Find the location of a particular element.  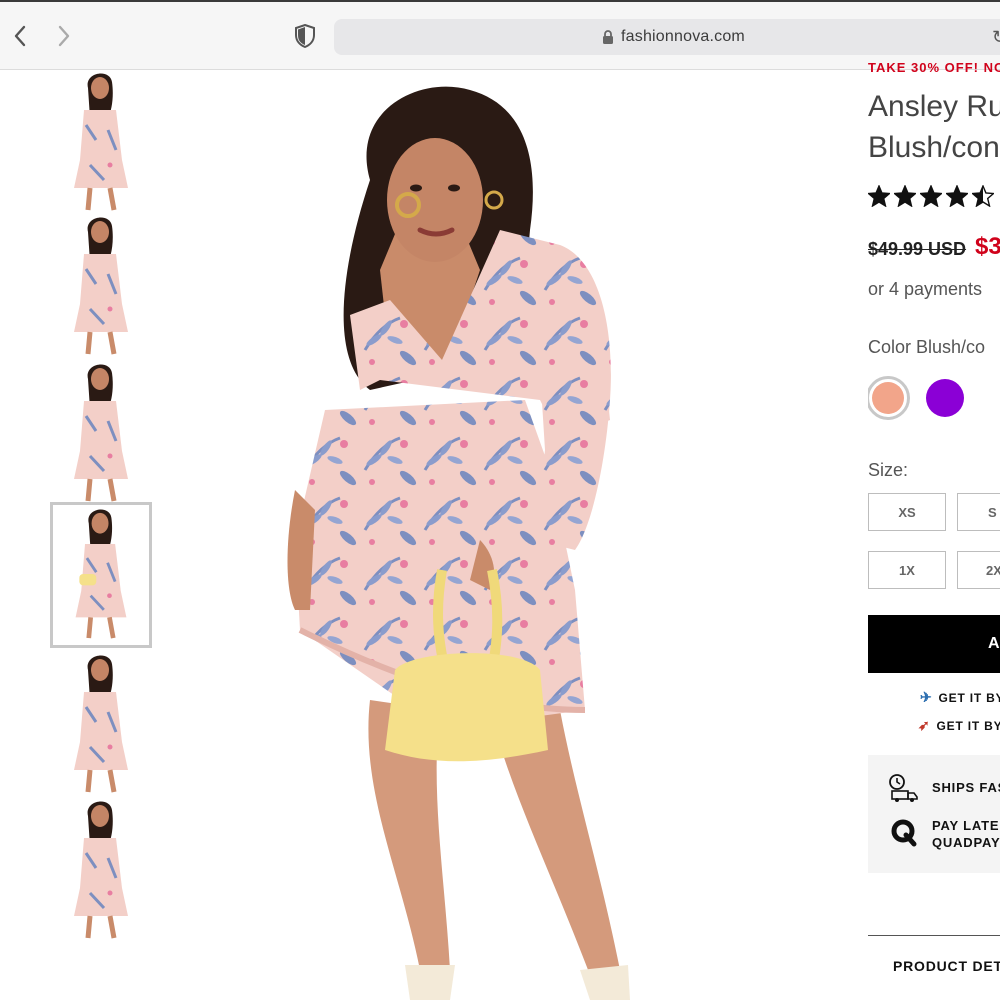

product-details-toggle: PRODUCT DETA is located at coordinates (946, 966).